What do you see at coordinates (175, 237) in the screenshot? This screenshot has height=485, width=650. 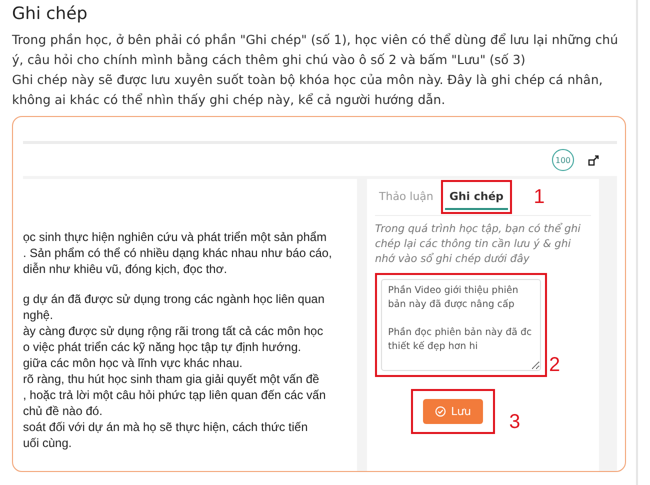 I see `lesson-text-line: ọc sinh thực hiện nghiên cứu và phát triển một sản phẩm` at bounding box center [175, 237].